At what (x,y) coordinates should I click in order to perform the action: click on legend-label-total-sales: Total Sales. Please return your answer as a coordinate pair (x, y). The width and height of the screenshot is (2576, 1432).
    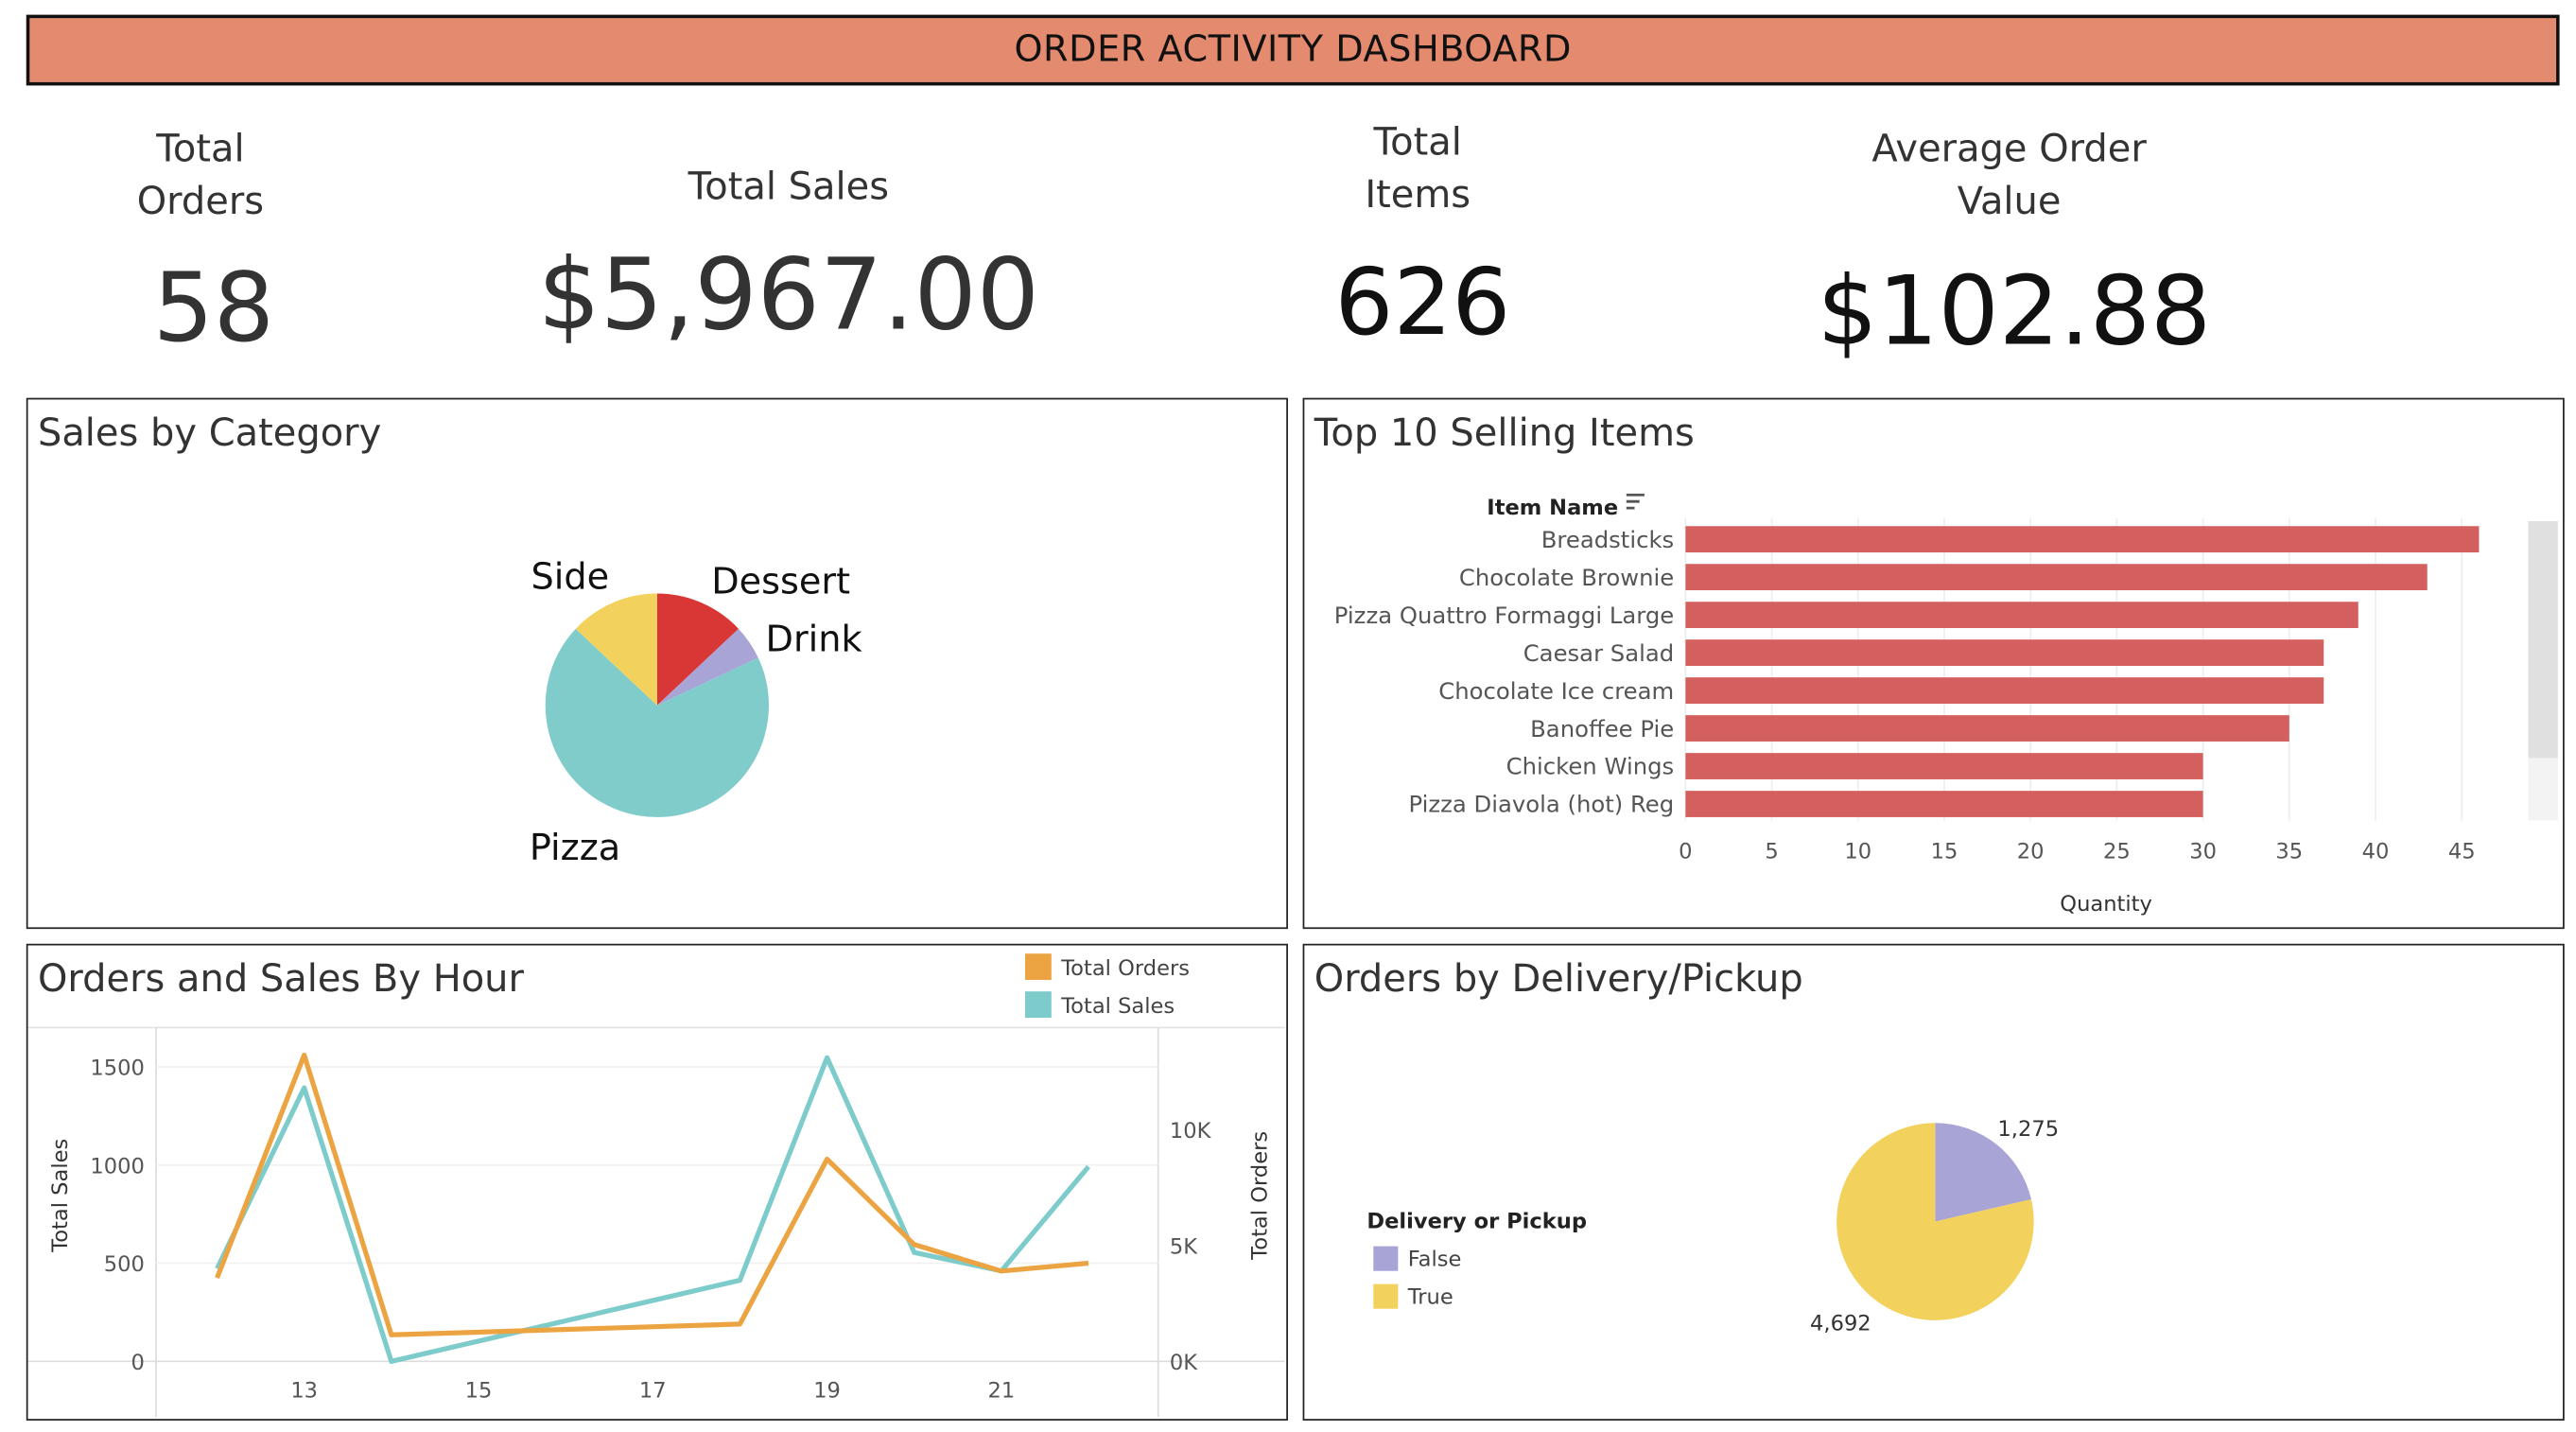
    Looking at the image, I should click on (1117, 1007).